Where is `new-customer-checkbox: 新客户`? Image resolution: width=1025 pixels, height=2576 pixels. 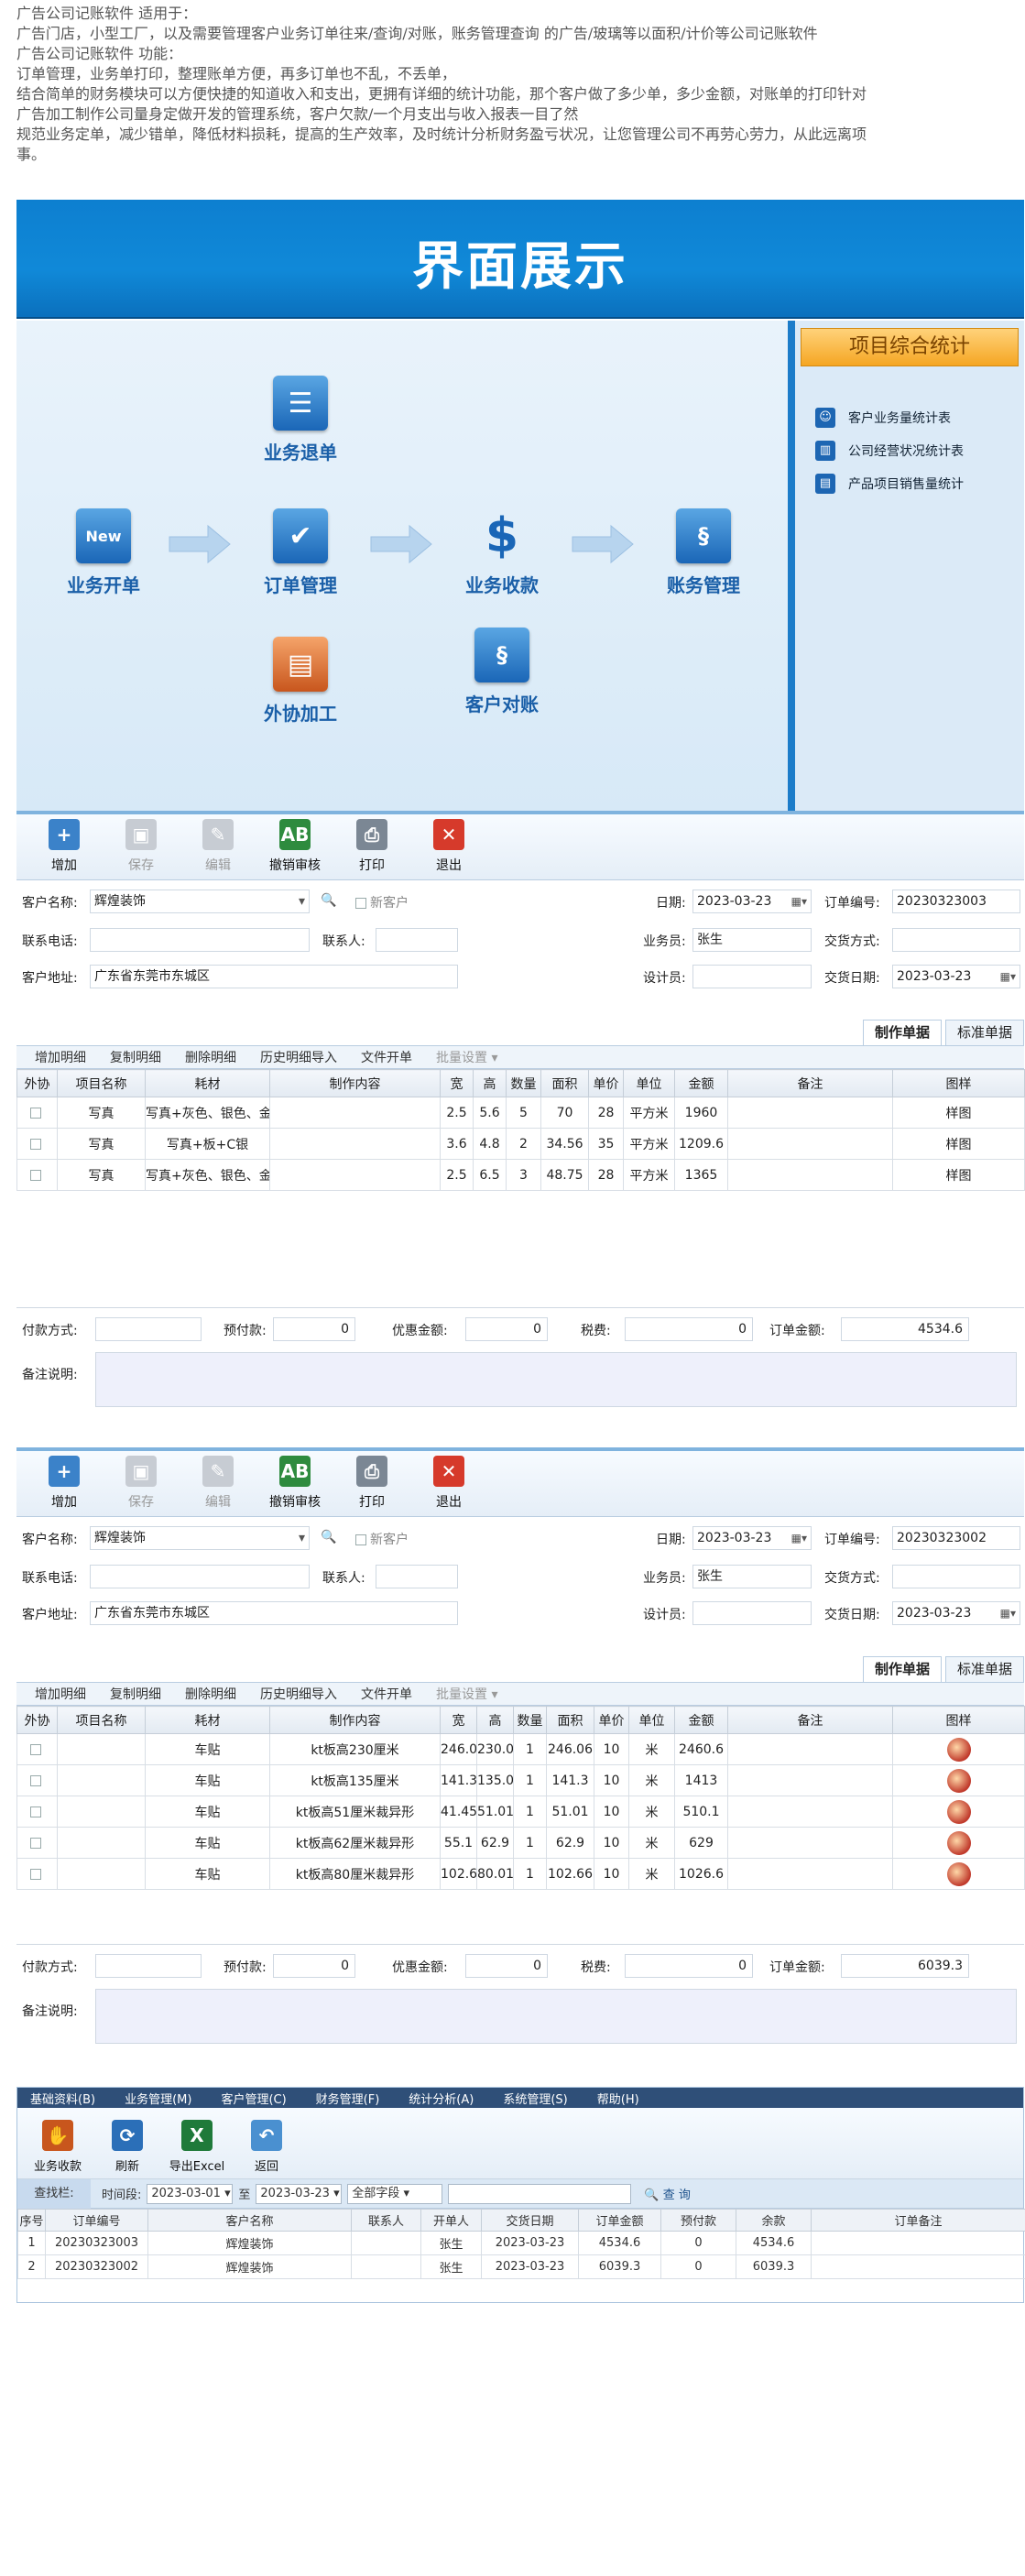
new-customer-checkbox: 新客户 is located at coordinates (382, 1539).